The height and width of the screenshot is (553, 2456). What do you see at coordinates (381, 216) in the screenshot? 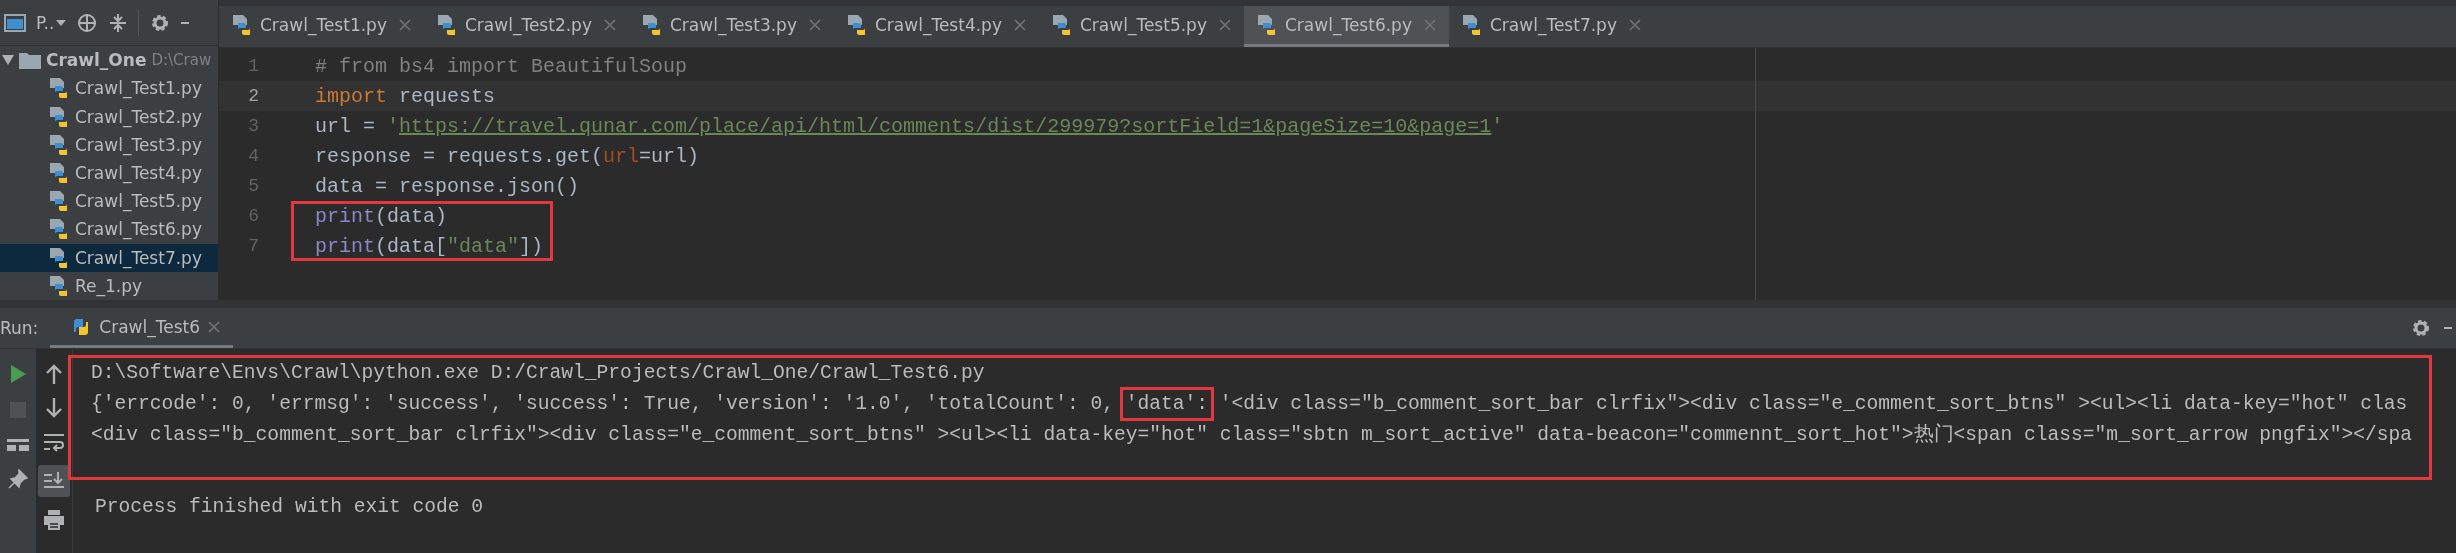
I see `code-line: print(data)` at bounding box center [381, 216].